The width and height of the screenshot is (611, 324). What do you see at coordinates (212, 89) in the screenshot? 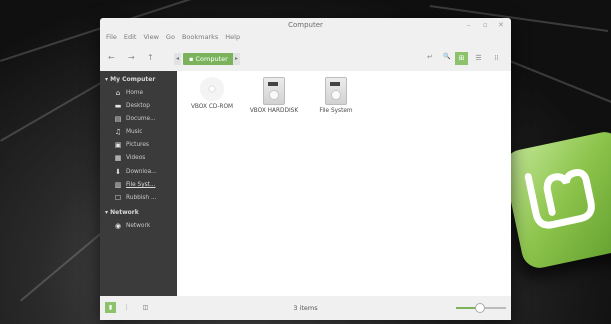
I see `cd-drive-icon` at bounding box center [212, 89].